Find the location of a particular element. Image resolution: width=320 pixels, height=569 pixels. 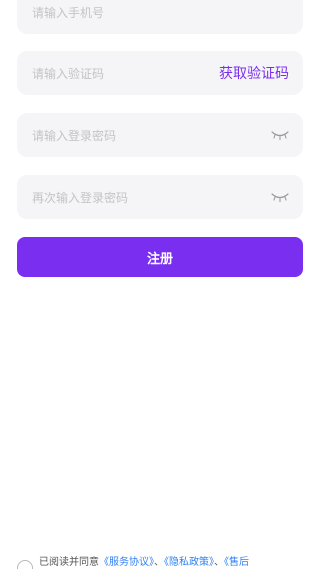

agreement-checkbox is located at coordinates (25, 564).